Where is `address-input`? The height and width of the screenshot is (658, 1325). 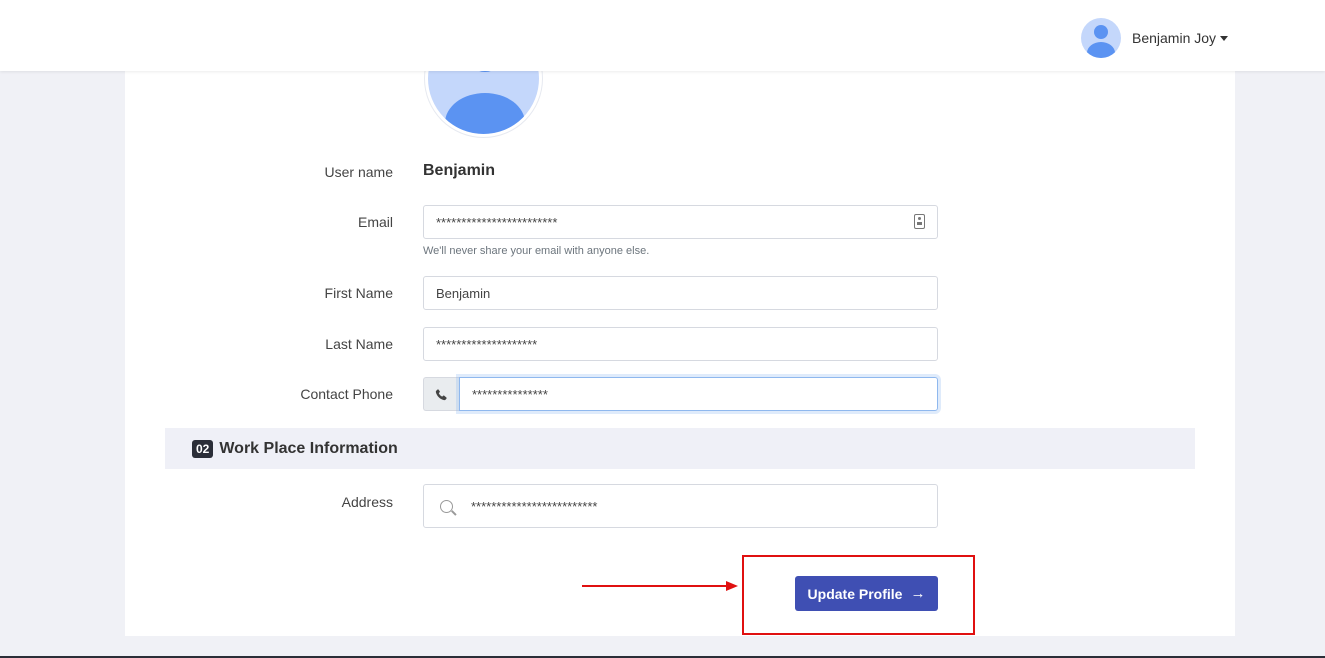 address-input is located at coordinates (704, 506).